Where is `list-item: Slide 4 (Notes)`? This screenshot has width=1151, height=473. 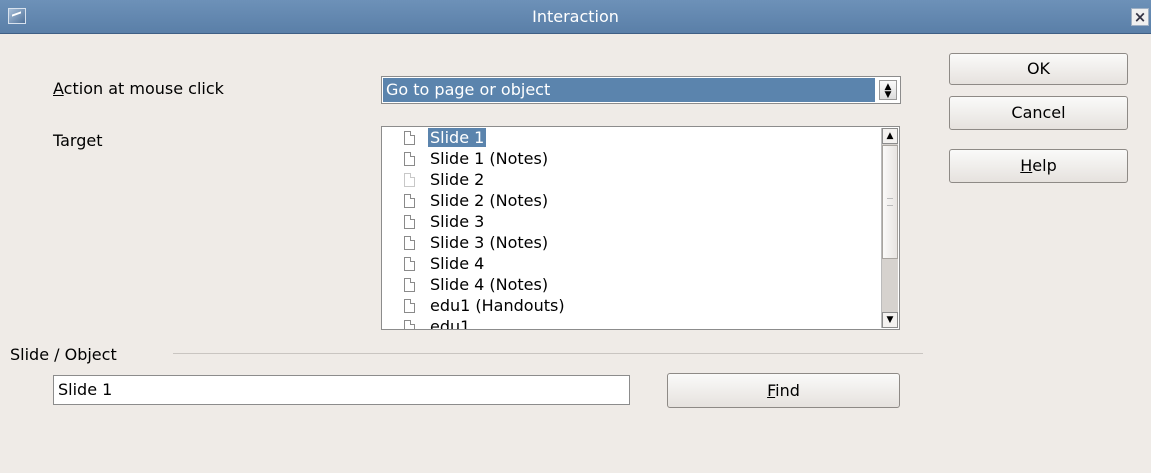 list-item: Slide 4 (Notes) is located at coordinates (484, 284).